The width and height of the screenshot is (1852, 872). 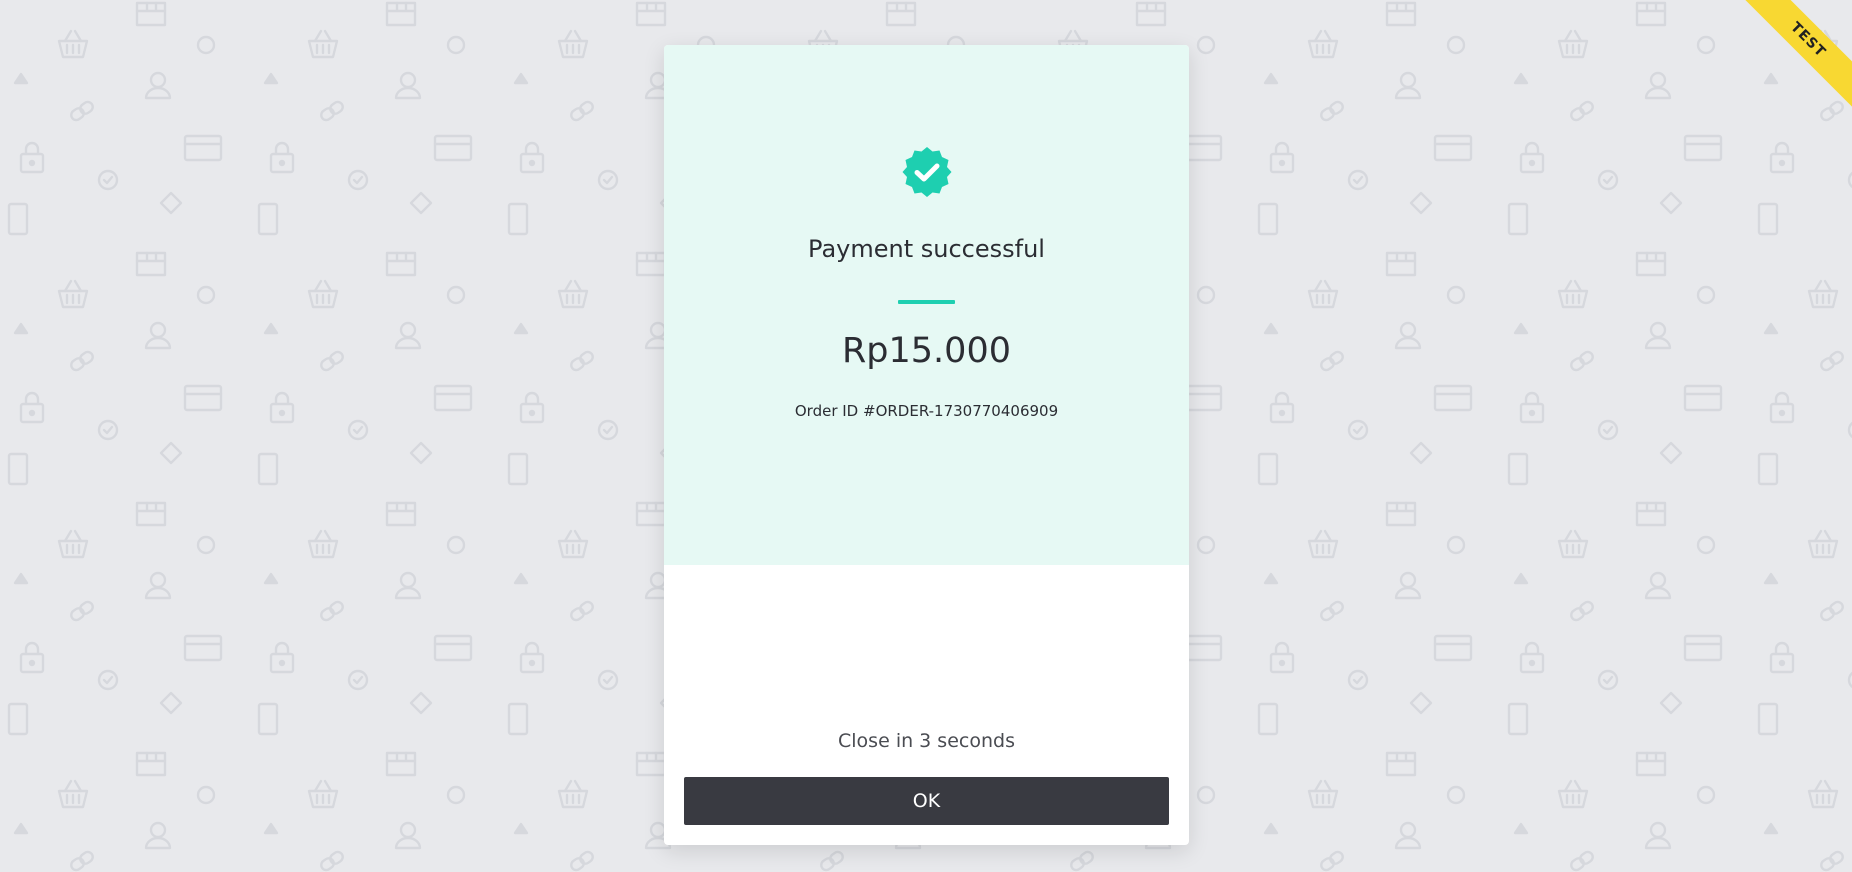 I want to click on test-ribbon: TEST, so click(x=1782, y=70).